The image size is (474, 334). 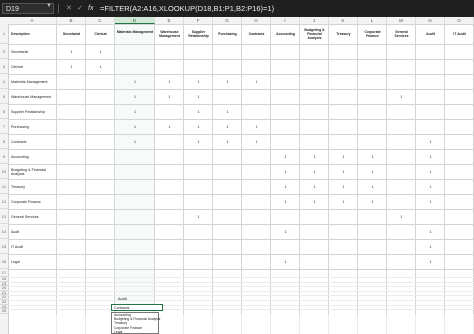 What do you see at coordinates (256, 34) in the screenshot?
I see `skill-header: Contracts` at bounding box center [256, 34].